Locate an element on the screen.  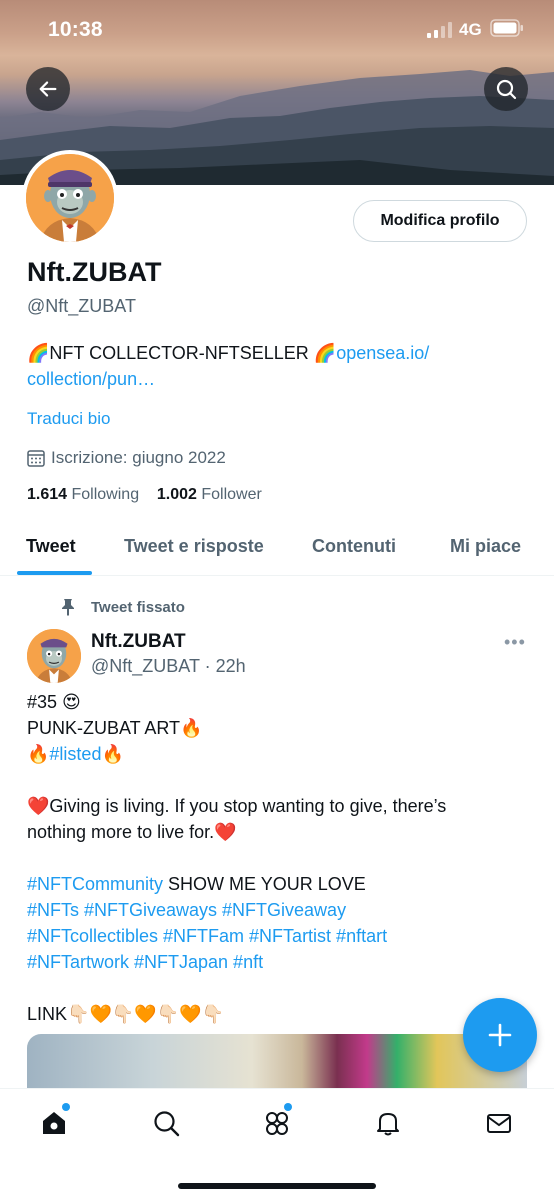
follower-count: 1.002 is located at coordinates (176, 494).